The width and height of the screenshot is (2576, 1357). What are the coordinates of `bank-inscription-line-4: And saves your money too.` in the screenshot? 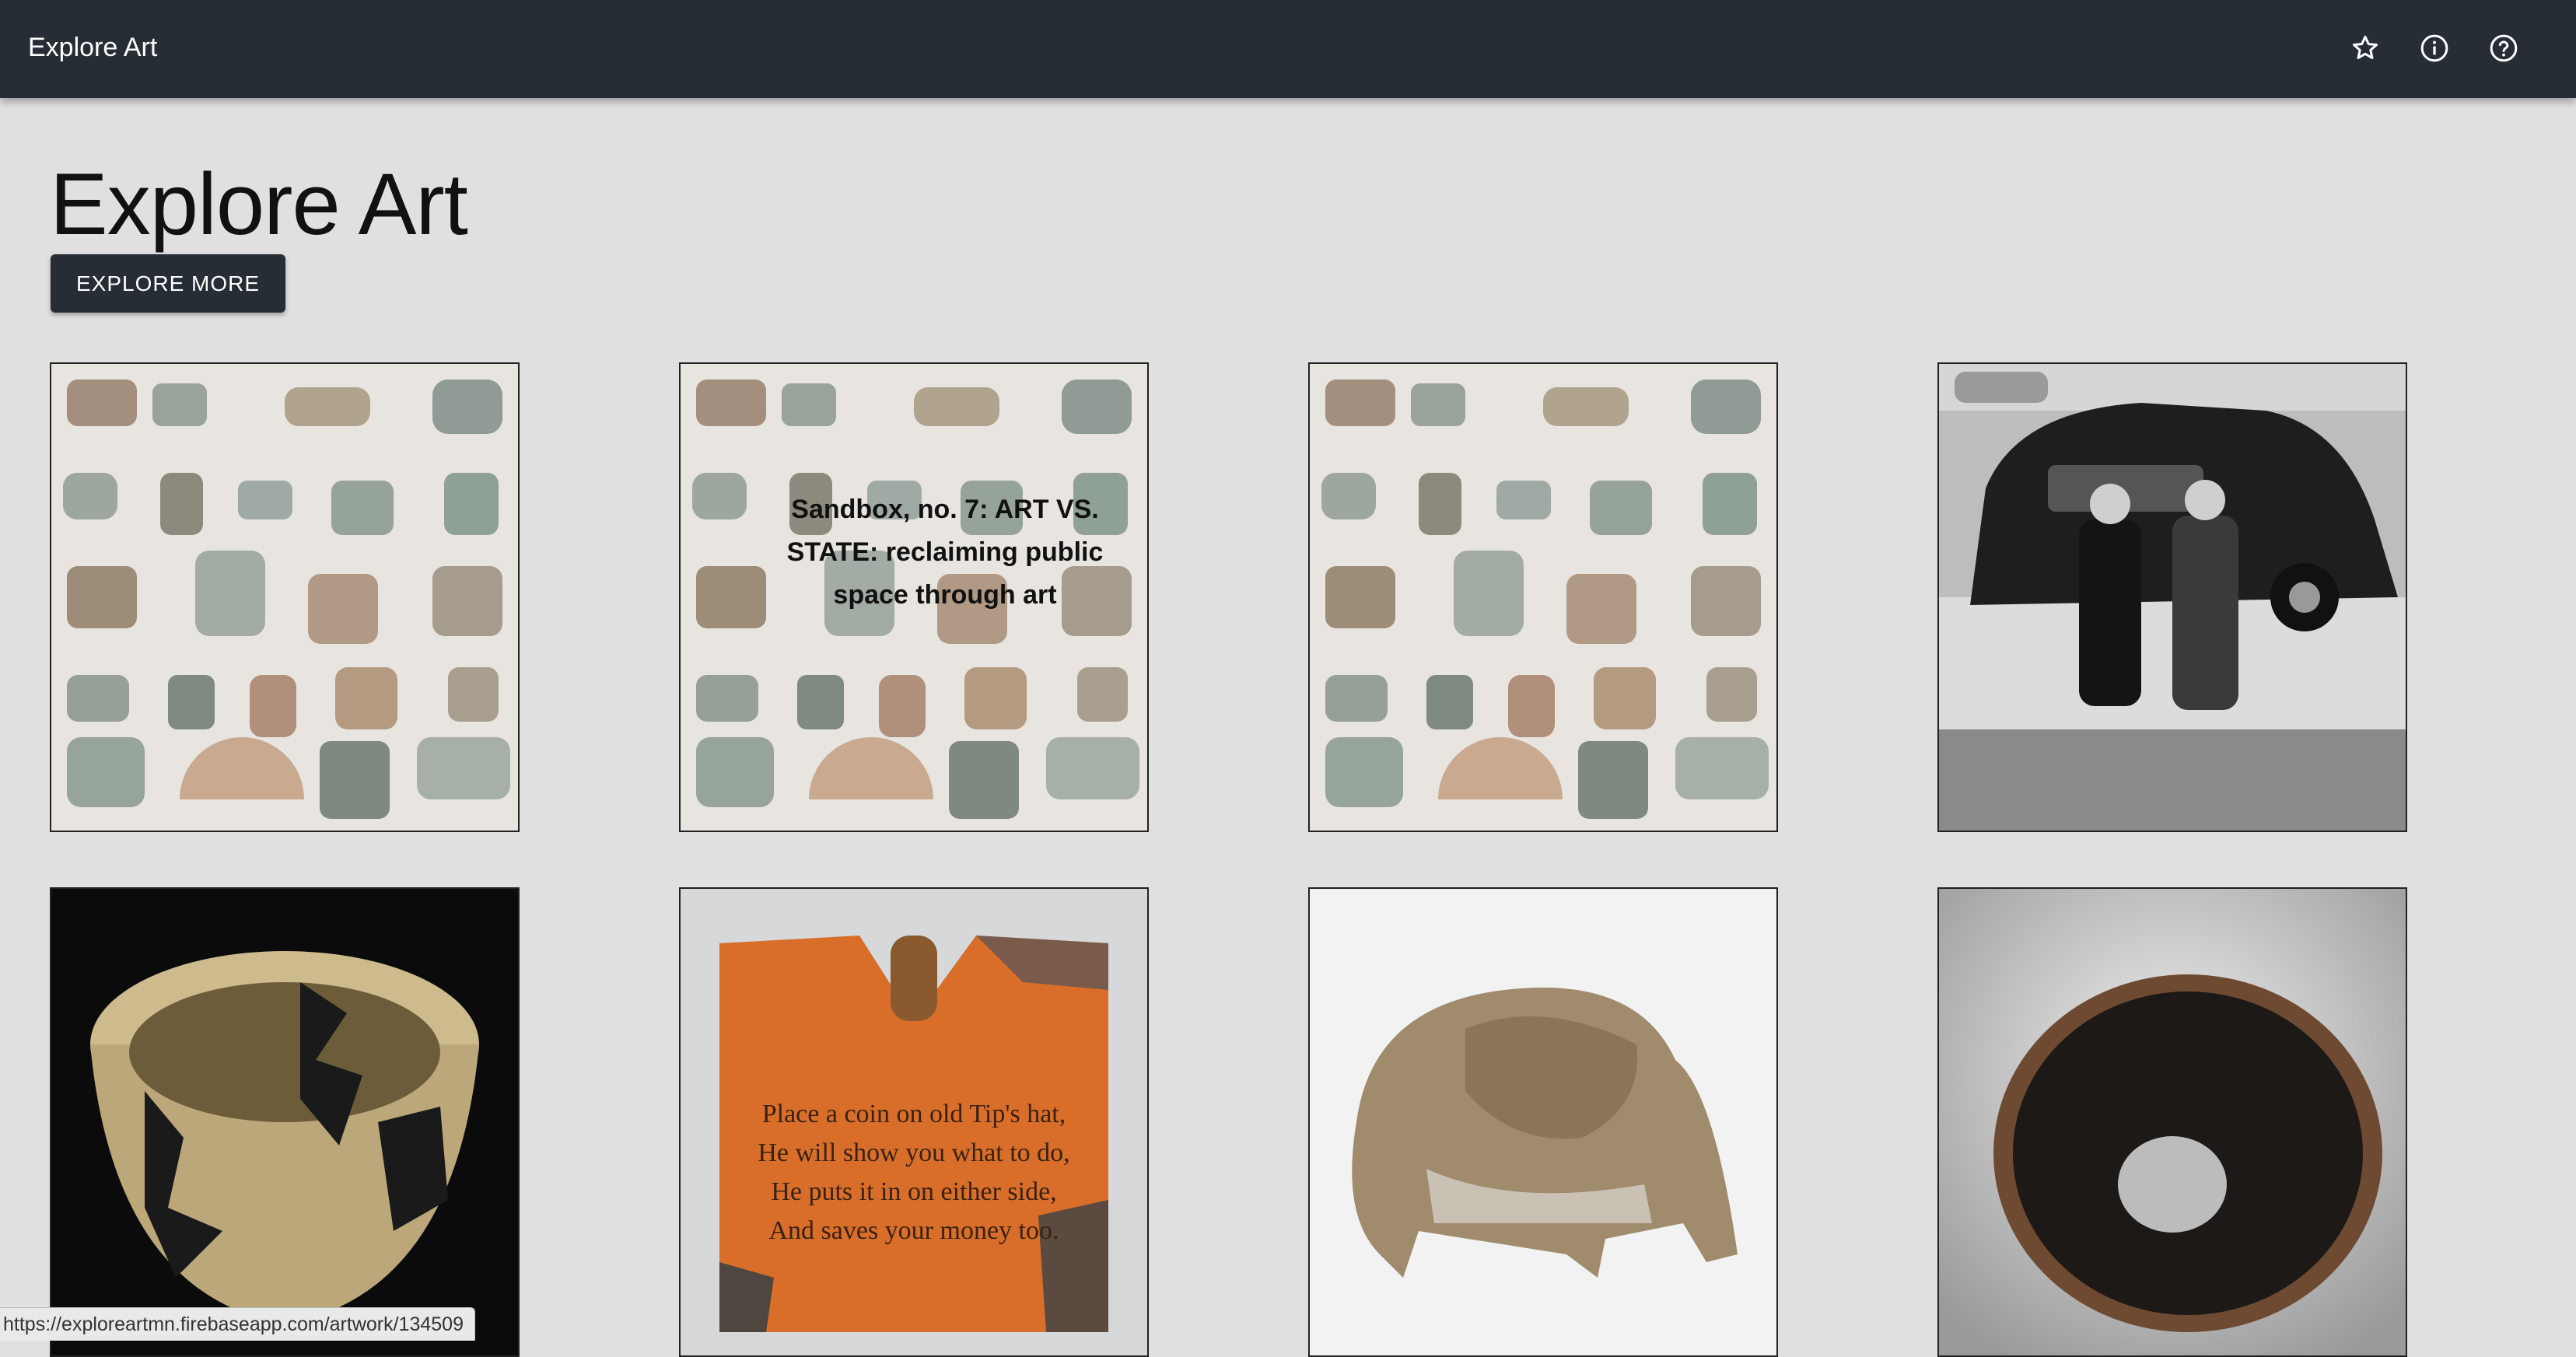 It's located at (913, 1230).